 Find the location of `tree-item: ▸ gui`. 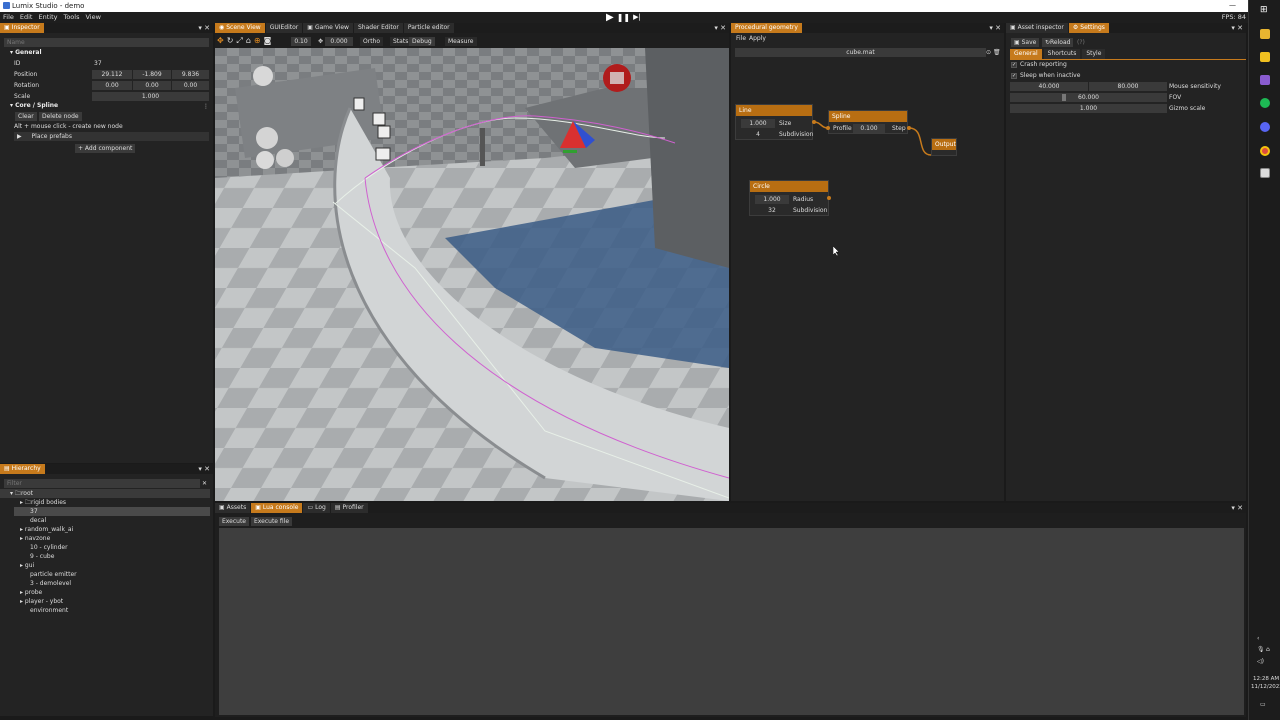

tree-item: ▸ gui is located at coordinates (27, 565).